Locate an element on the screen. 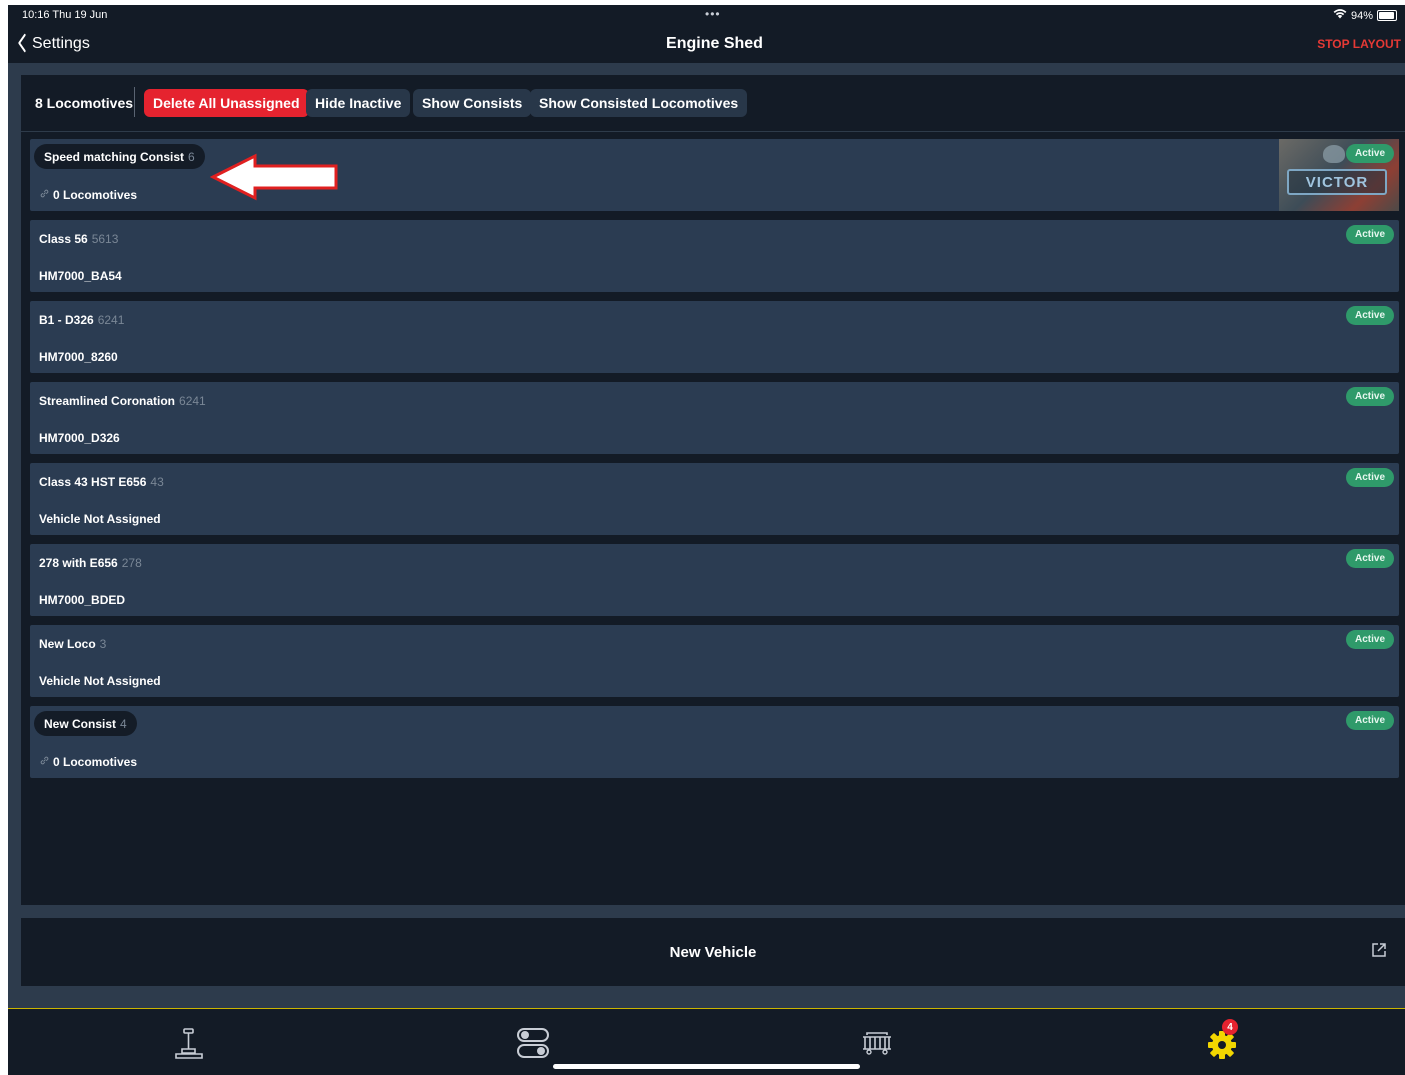  item-name: New Consist is located at coordinates (80, 723).